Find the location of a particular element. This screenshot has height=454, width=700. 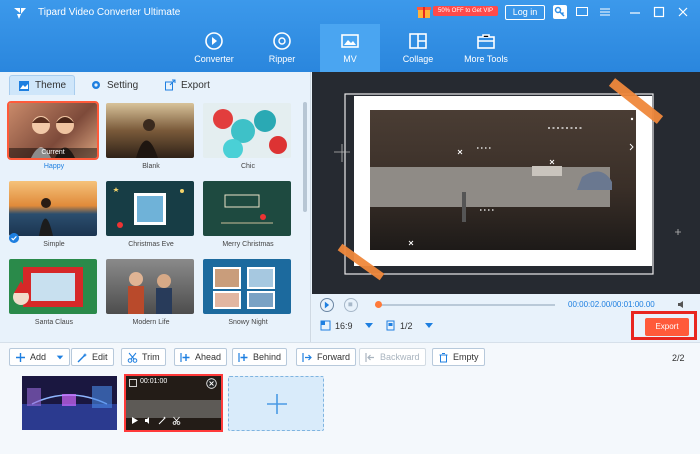

theme-label: Merry Christmas is located at coordinates (248, 244).